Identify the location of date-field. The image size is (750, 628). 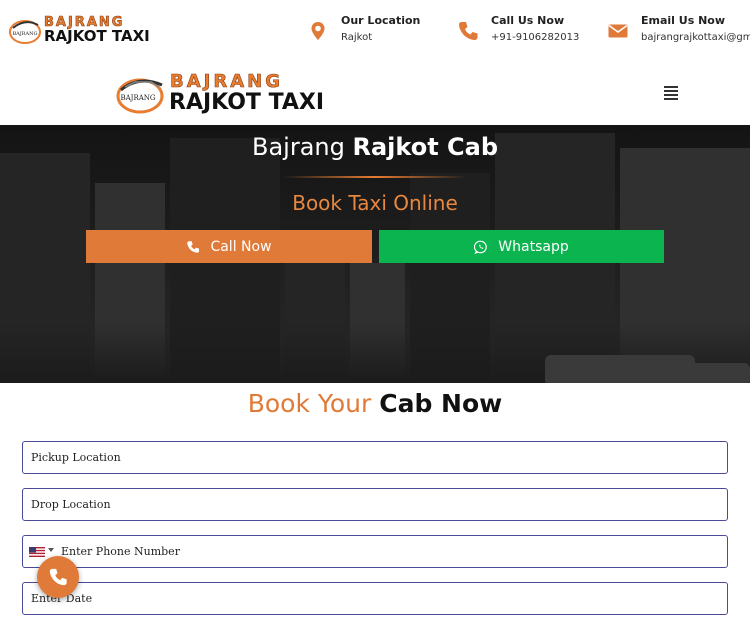
(375, 598).